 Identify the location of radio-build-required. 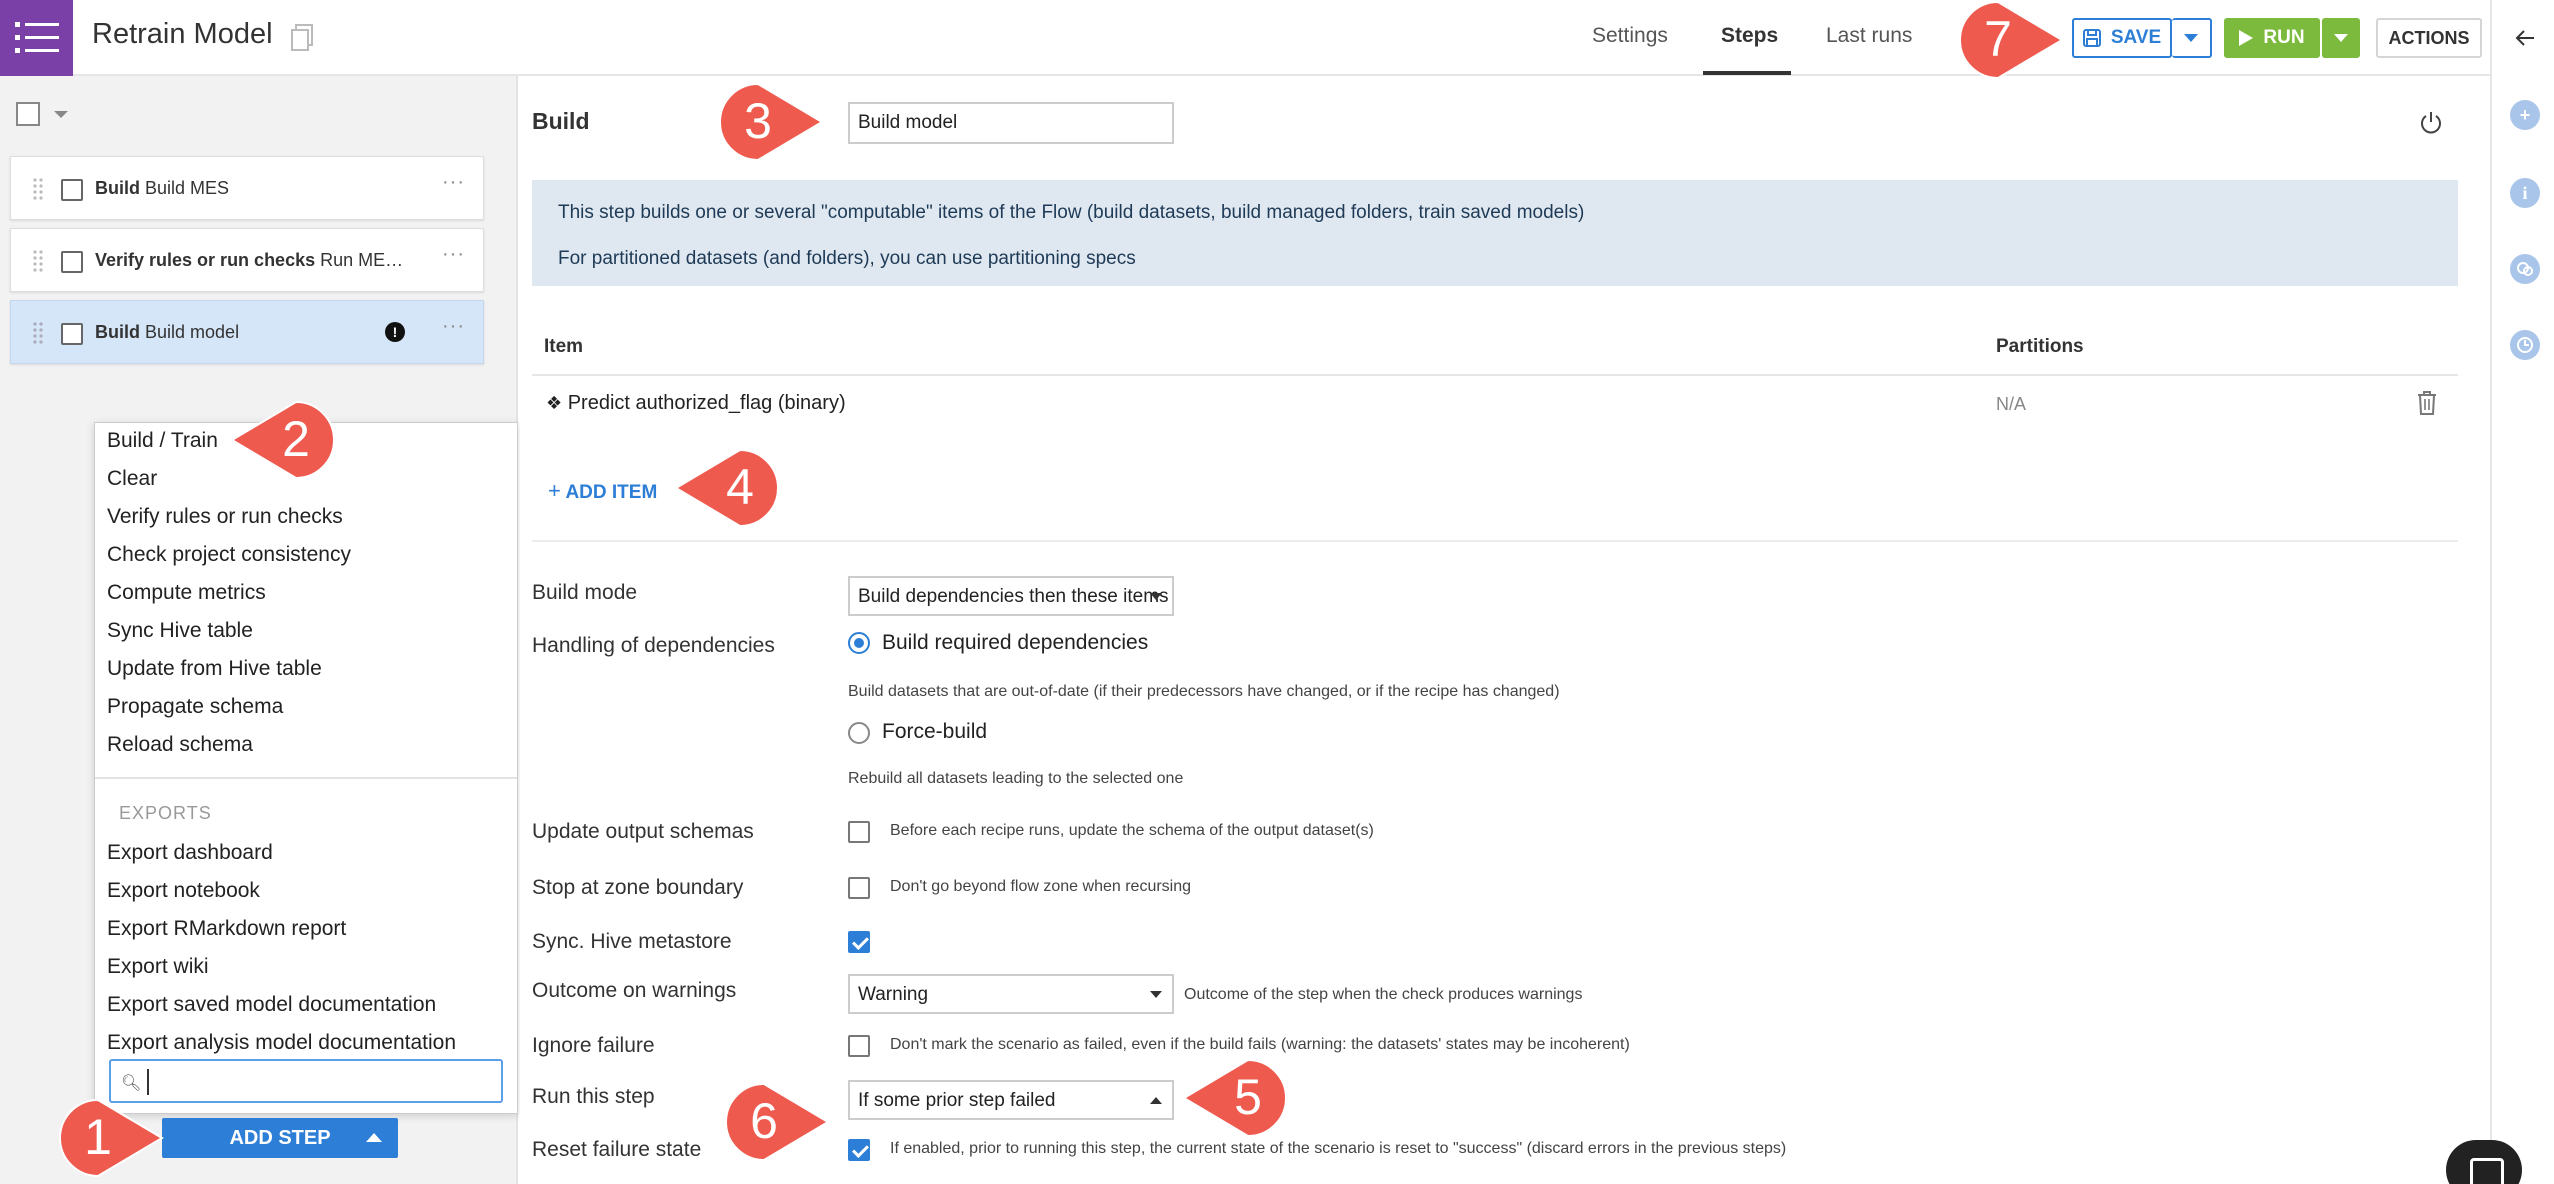
(859, 643).